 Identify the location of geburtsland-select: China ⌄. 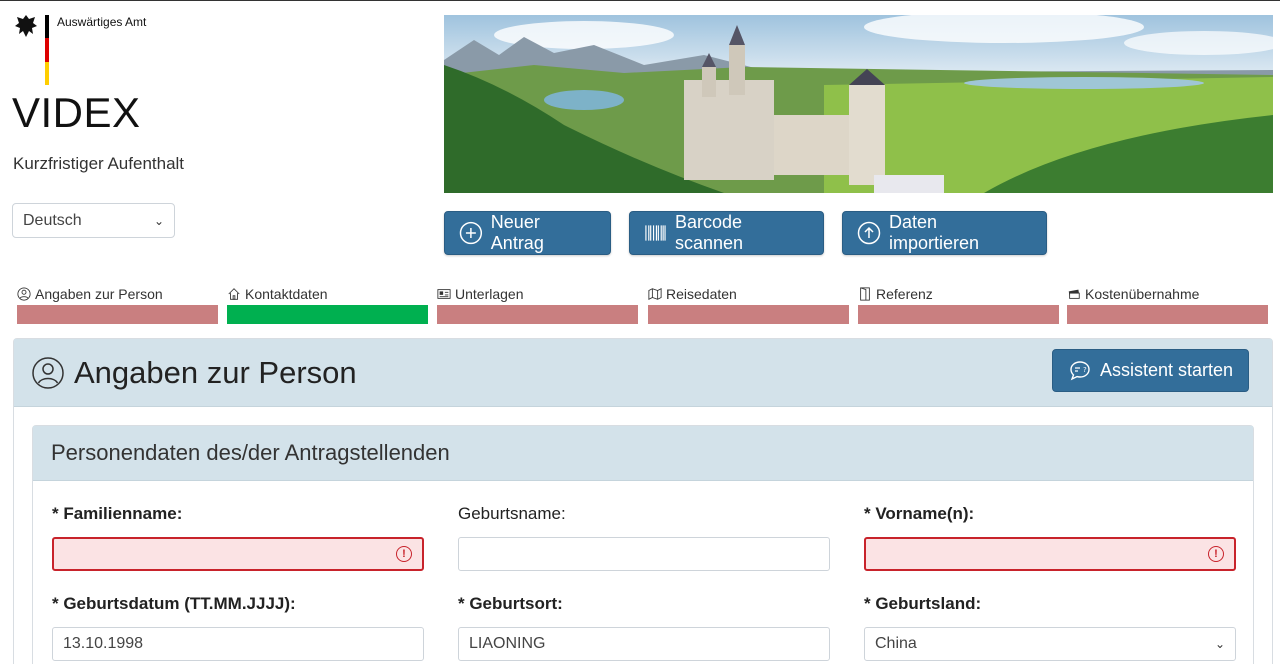
(1050, 644).